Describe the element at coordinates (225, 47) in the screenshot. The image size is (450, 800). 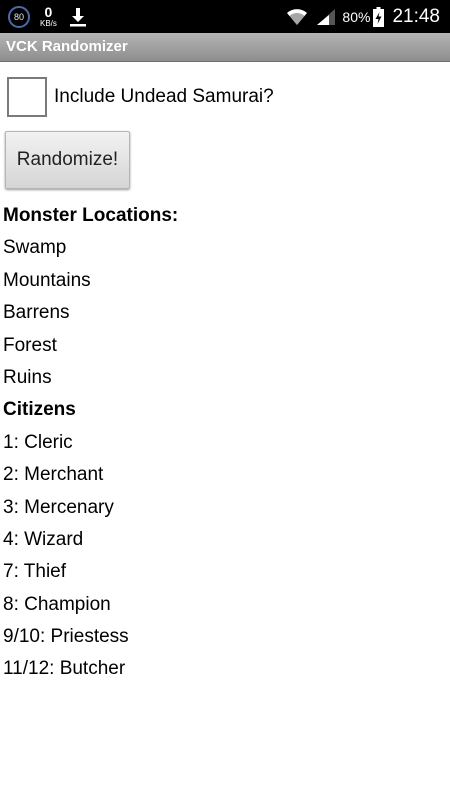
I see `action-bar: VCK Randomizer` at that location.